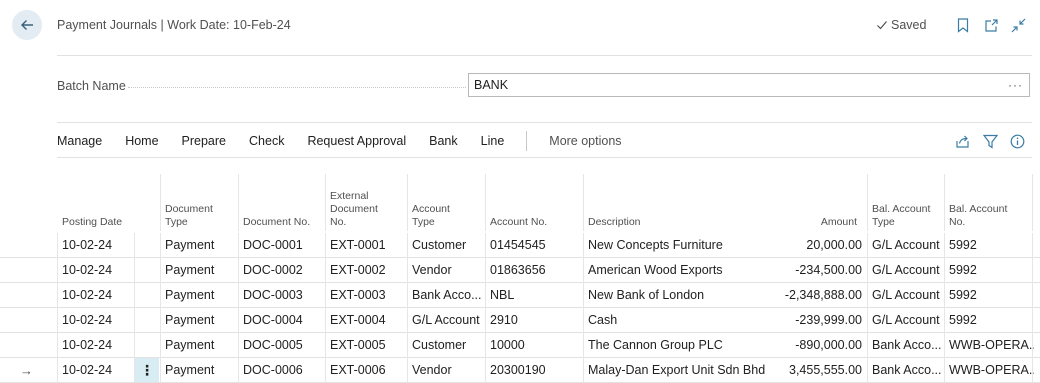 This screenshot has width=1040, height=383. I want to click on menu-manage: Manage, so click(79, 141).